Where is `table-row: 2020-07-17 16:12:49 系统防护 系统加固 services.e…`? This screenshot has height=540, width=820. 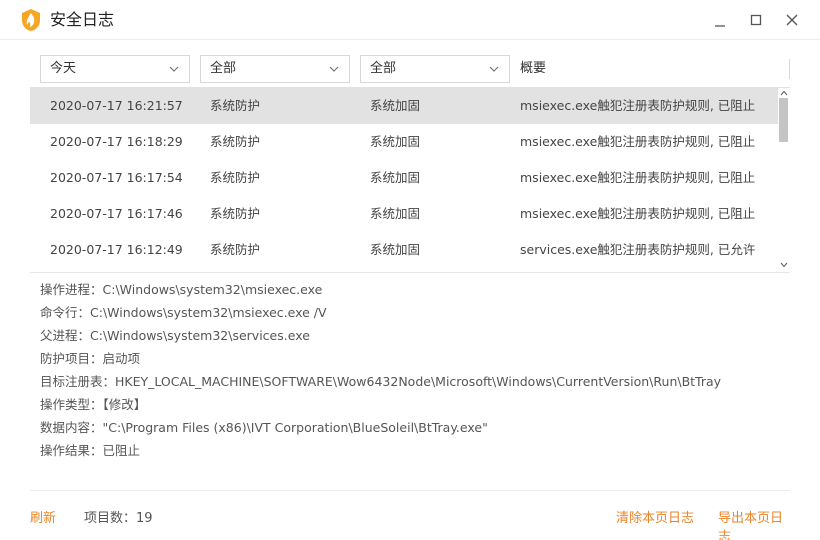 table-row: 2020-07-17 16:12:49 系统防护 系统加固 services.e… is located at coordinates (404, 250).